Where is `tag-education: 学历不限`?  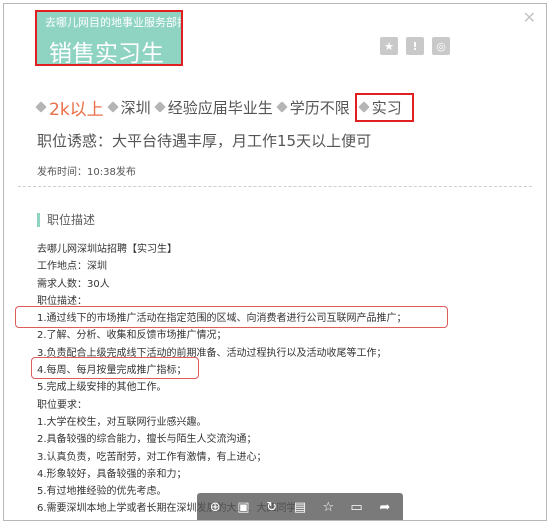 tag-education: 学历不限 is located at coordinates (313, 107).